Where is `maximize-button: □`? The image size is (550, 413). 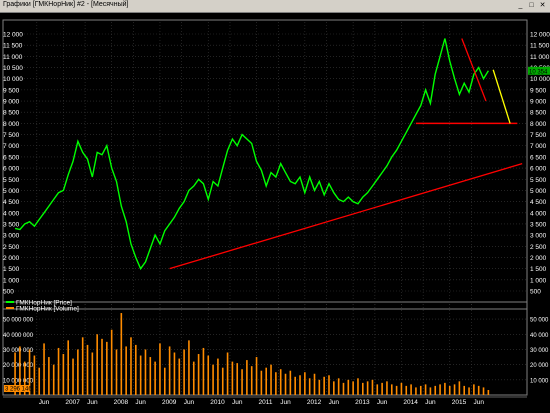
maximize-button: □ is located at coordinates (531, 5).